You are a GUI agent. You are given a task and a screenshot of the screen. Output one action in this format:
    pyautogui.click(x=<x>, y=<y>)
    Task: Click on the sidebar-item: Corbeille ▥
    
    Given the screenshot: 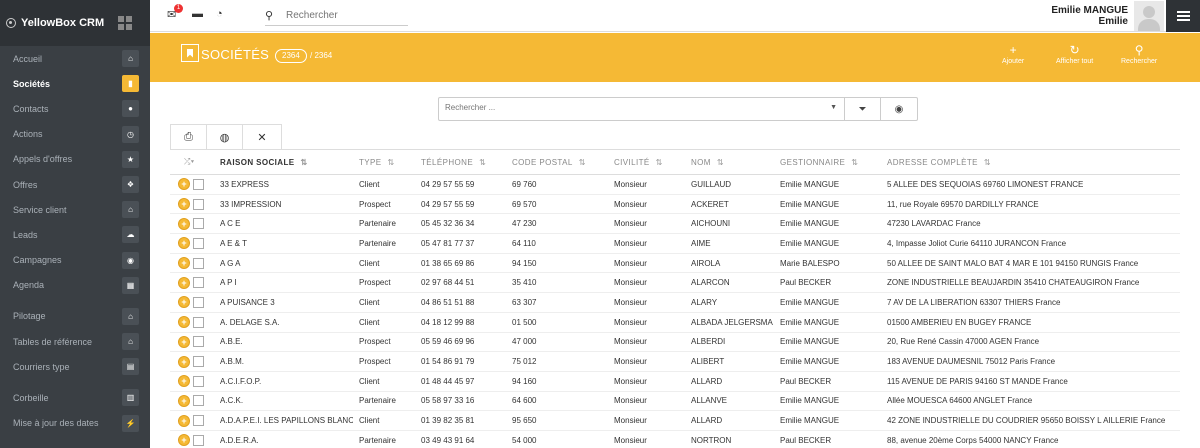 What is the action you would take?
    pyautogui.click(x=75, y=397)
    